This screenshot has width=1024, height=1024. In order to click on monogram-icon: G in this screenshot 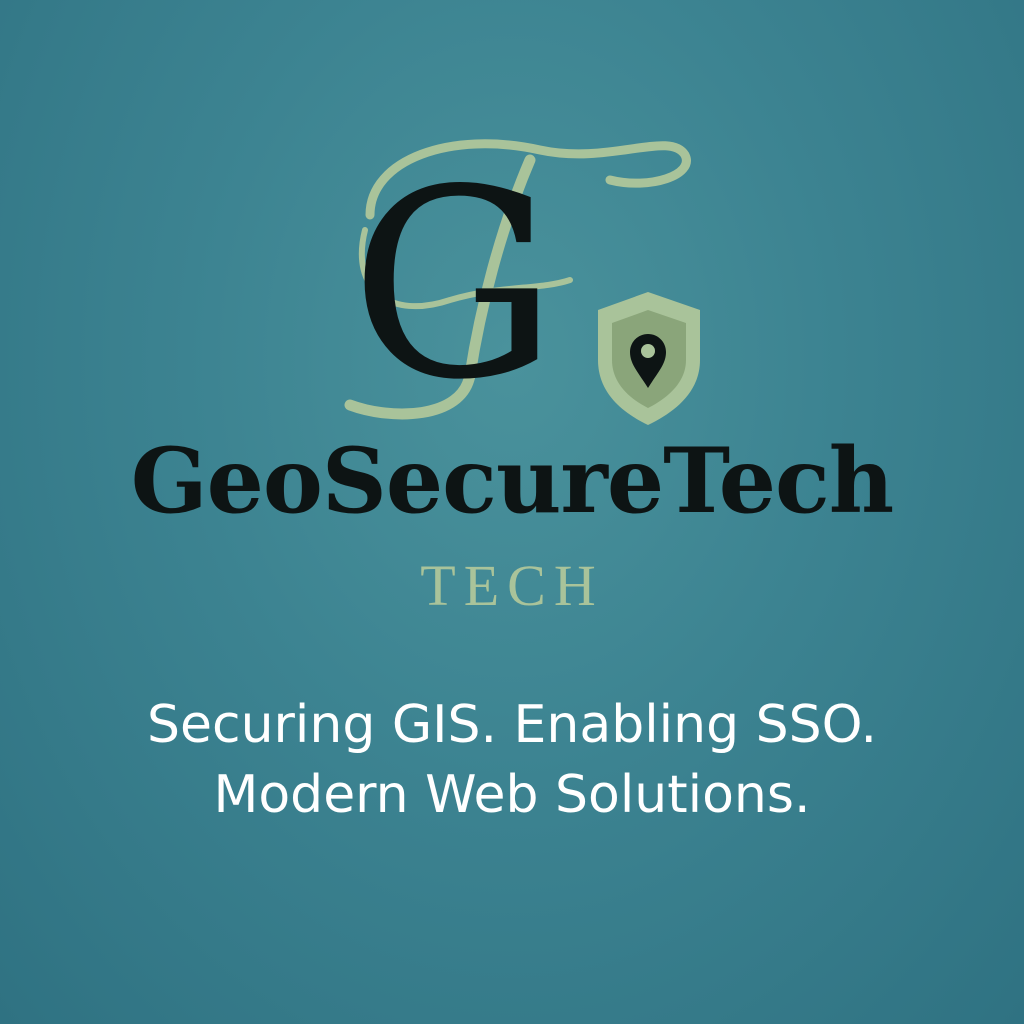, I will do `click(522, 286)`.